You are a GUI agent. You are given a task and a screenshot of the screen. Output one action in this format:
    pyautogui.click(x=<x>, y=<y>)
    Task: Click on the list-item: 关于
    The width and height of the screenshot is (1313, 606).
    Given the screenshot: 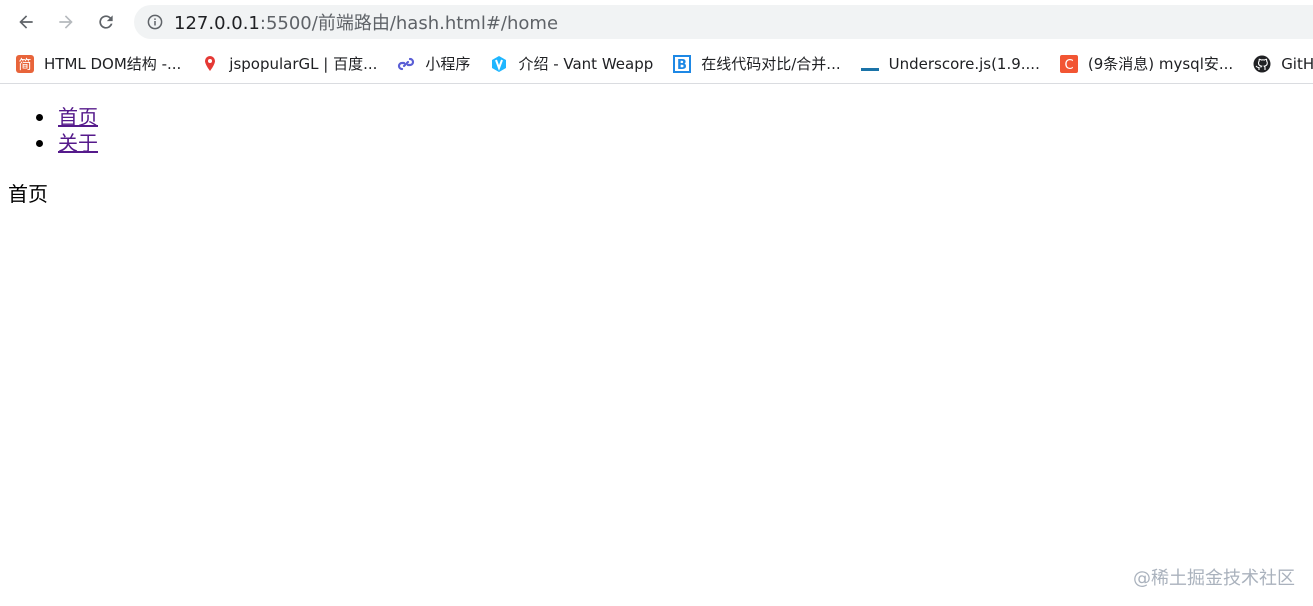 What is the action you would take?
    pyautogui.click(x=67, y=143)
    